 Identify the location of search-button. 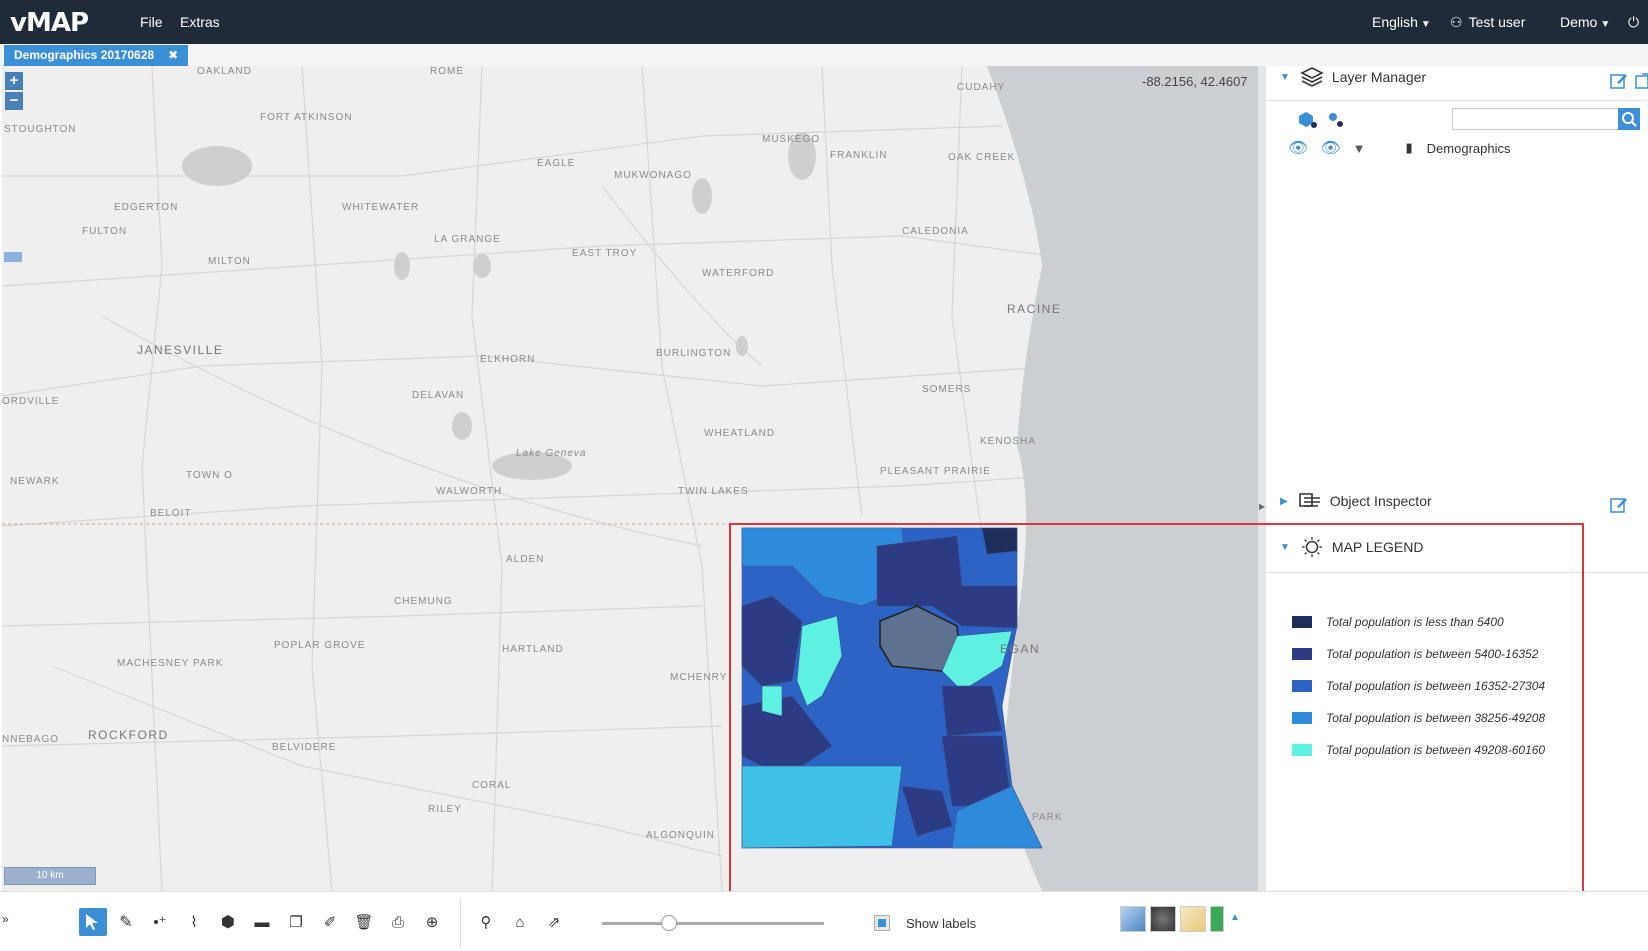
(1629, 119).